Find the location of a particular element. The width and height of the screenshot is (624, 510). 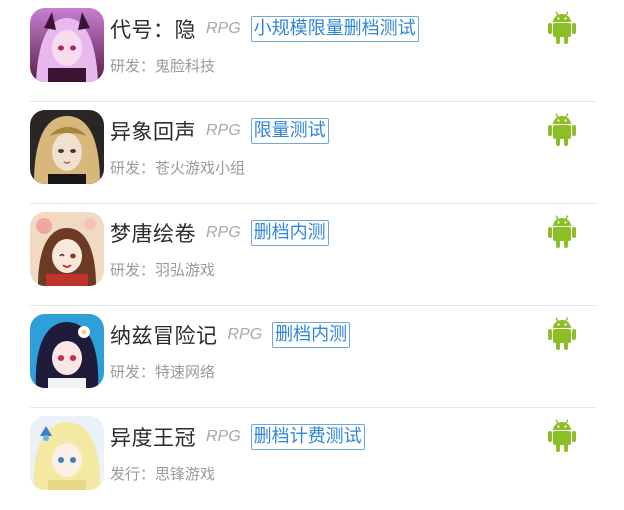

title-line: 异象回声 RPG 限量测试 is located at coordinates (219, 131).